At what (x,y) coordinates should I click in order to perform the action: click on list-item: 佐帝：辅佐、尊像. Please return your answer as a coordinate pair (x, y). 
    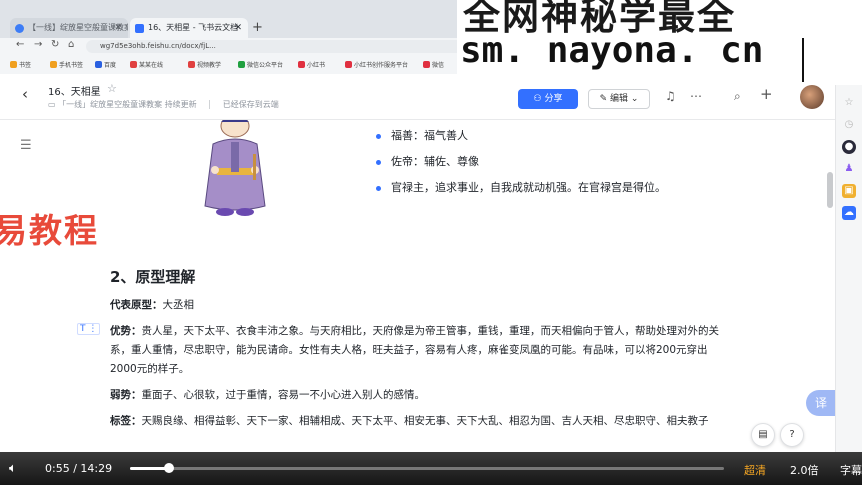
    Looking at the image, I should click on (599, 165).